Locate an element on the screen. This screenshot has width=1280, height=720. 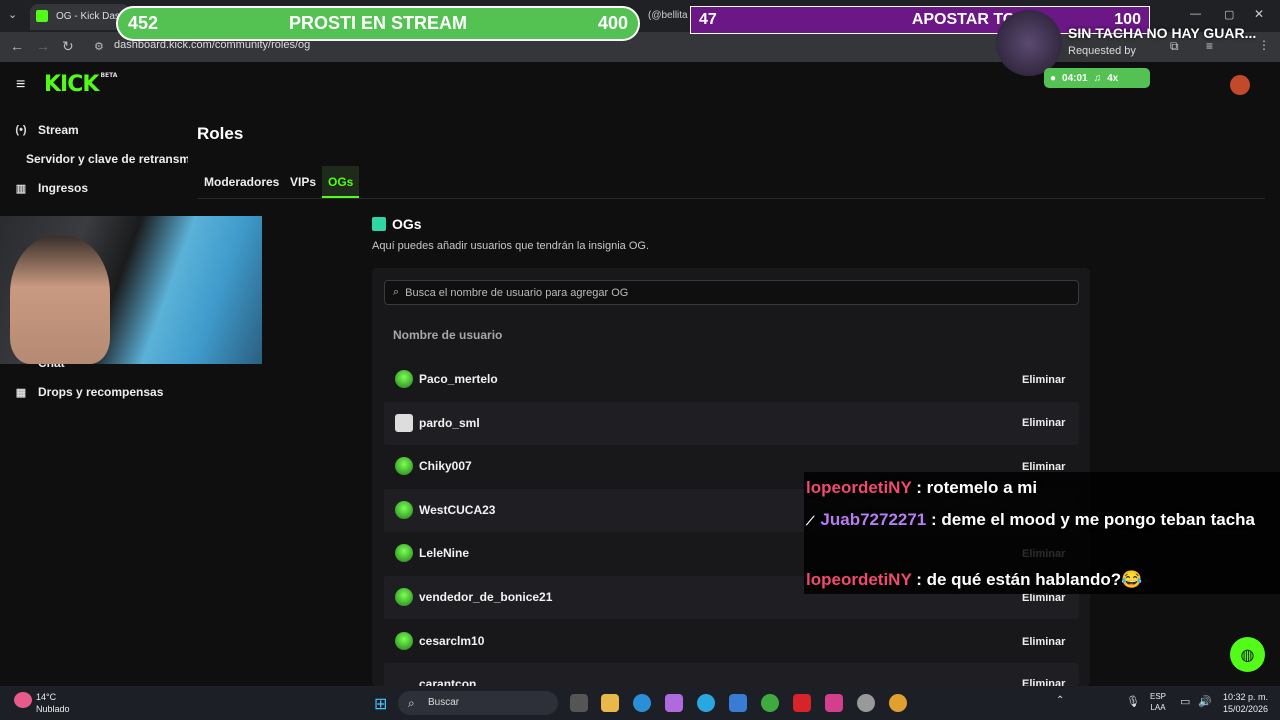
back-icon: ← is located at coordinates (17, 46).